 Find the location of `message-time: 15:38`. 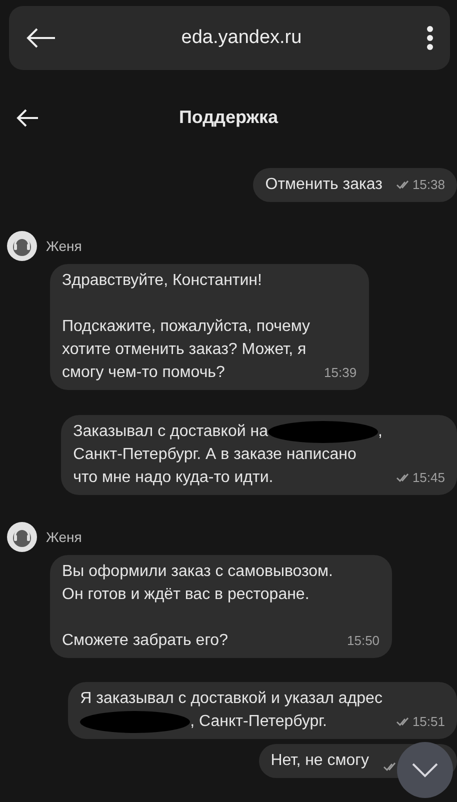

message-time: 15:38 is located at coordinates (428, 185).